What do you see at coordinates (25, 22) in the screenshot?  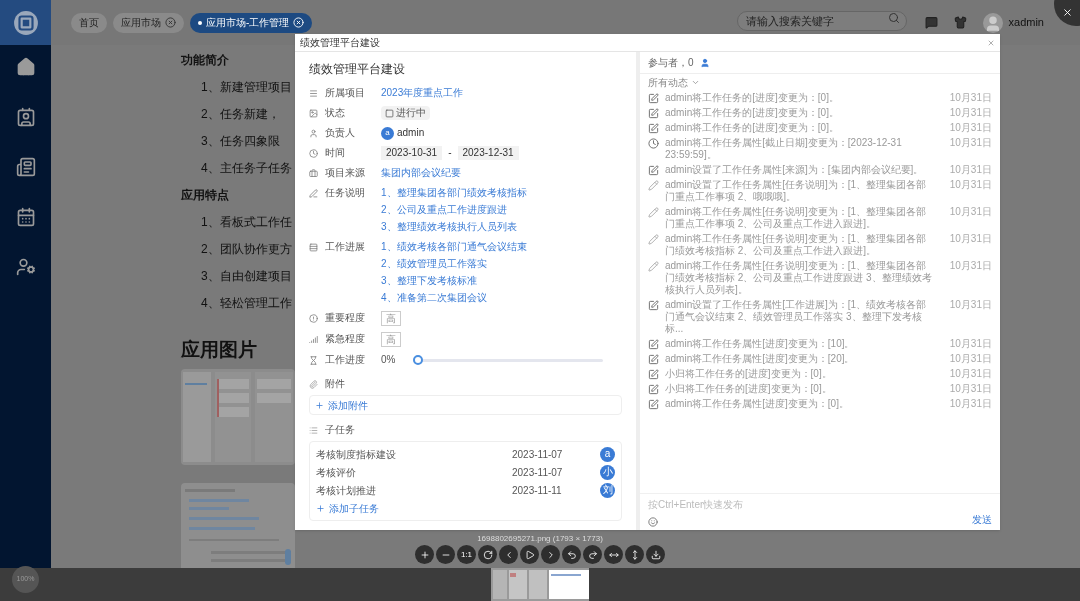 I see `logo` at bounding box center [25, 22].